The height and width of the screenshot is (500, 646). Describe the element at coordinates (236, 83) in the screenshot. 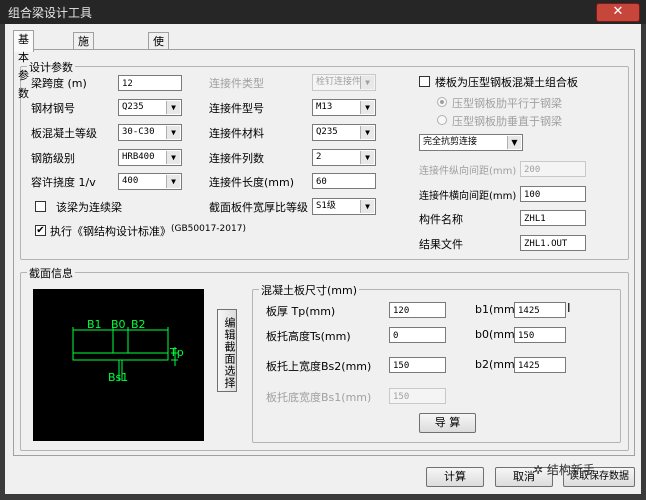

I see `connector-type-label: 连接件类型` at that location.